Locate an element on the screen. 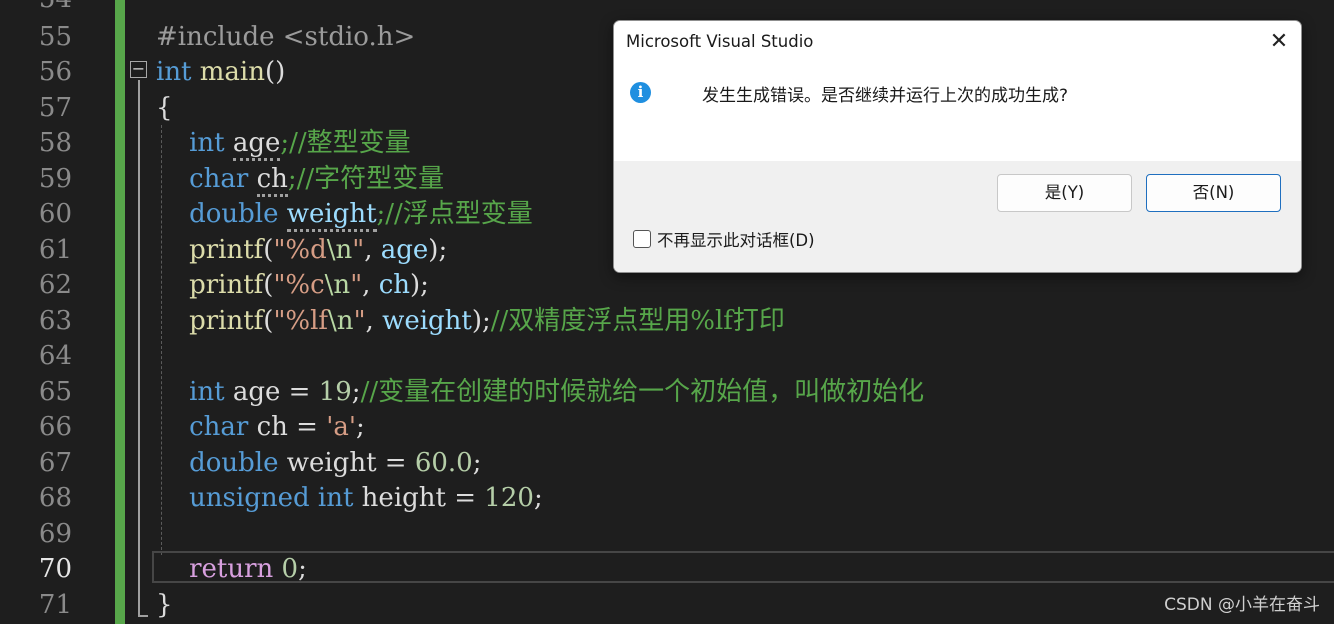 The height and width of the screenshot is (624, 1334). line-number: 66 is located at coordinates (55, 427).